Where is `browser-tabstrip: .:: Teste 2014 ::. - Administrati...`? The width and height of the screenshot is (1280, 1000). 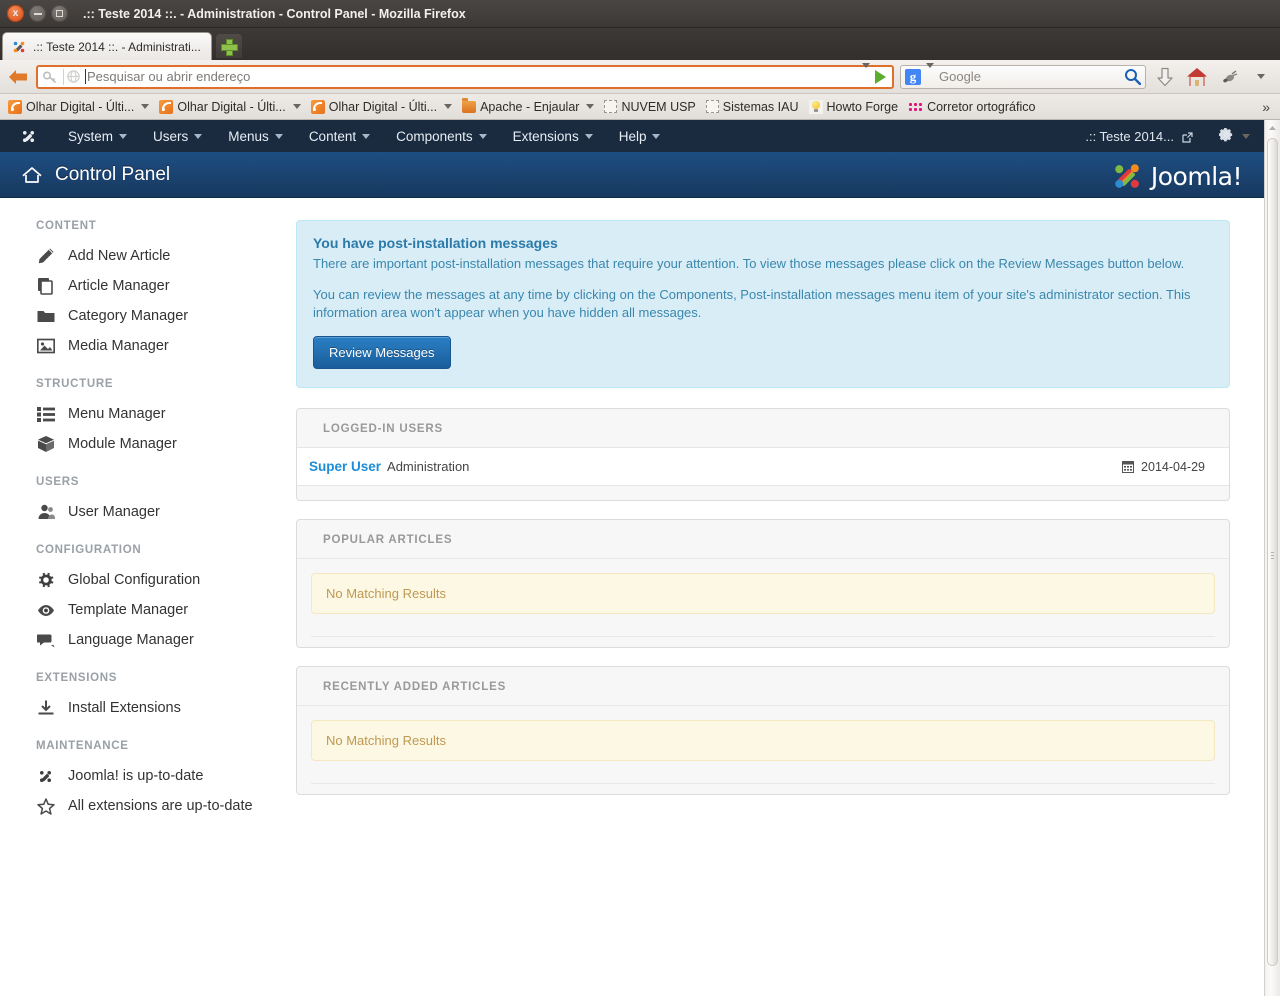
browser-tabstrip: .:: Teste 2014 ::. - Administrati... is located at coordinates (640, 44).